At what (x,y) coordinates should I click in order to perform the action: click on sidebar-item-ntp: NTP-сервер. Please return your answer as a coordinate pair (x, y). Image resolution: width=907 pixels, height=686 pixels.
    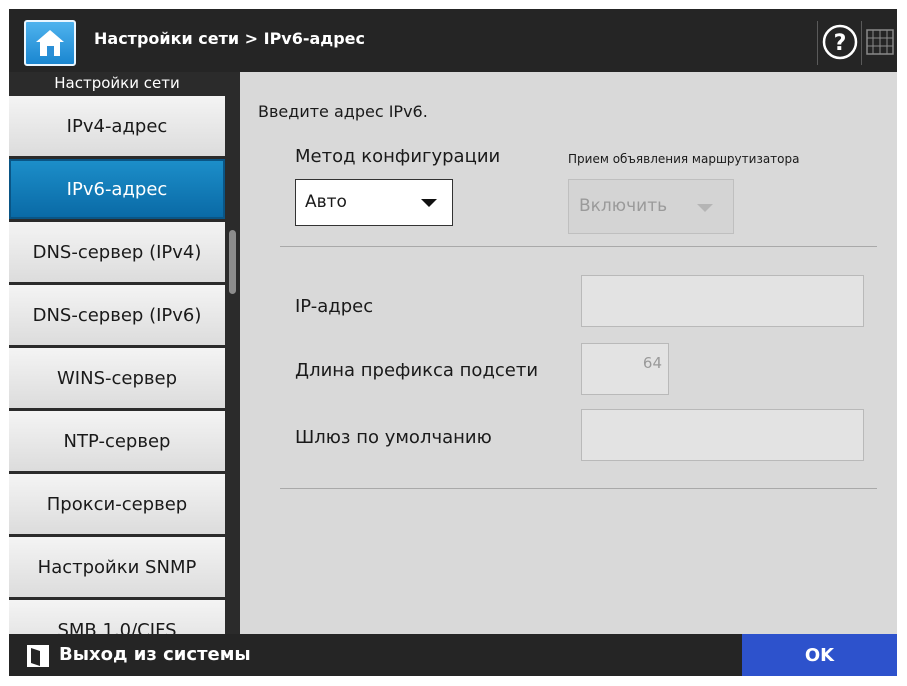
    Looking at the image, I should click on (117, 441).